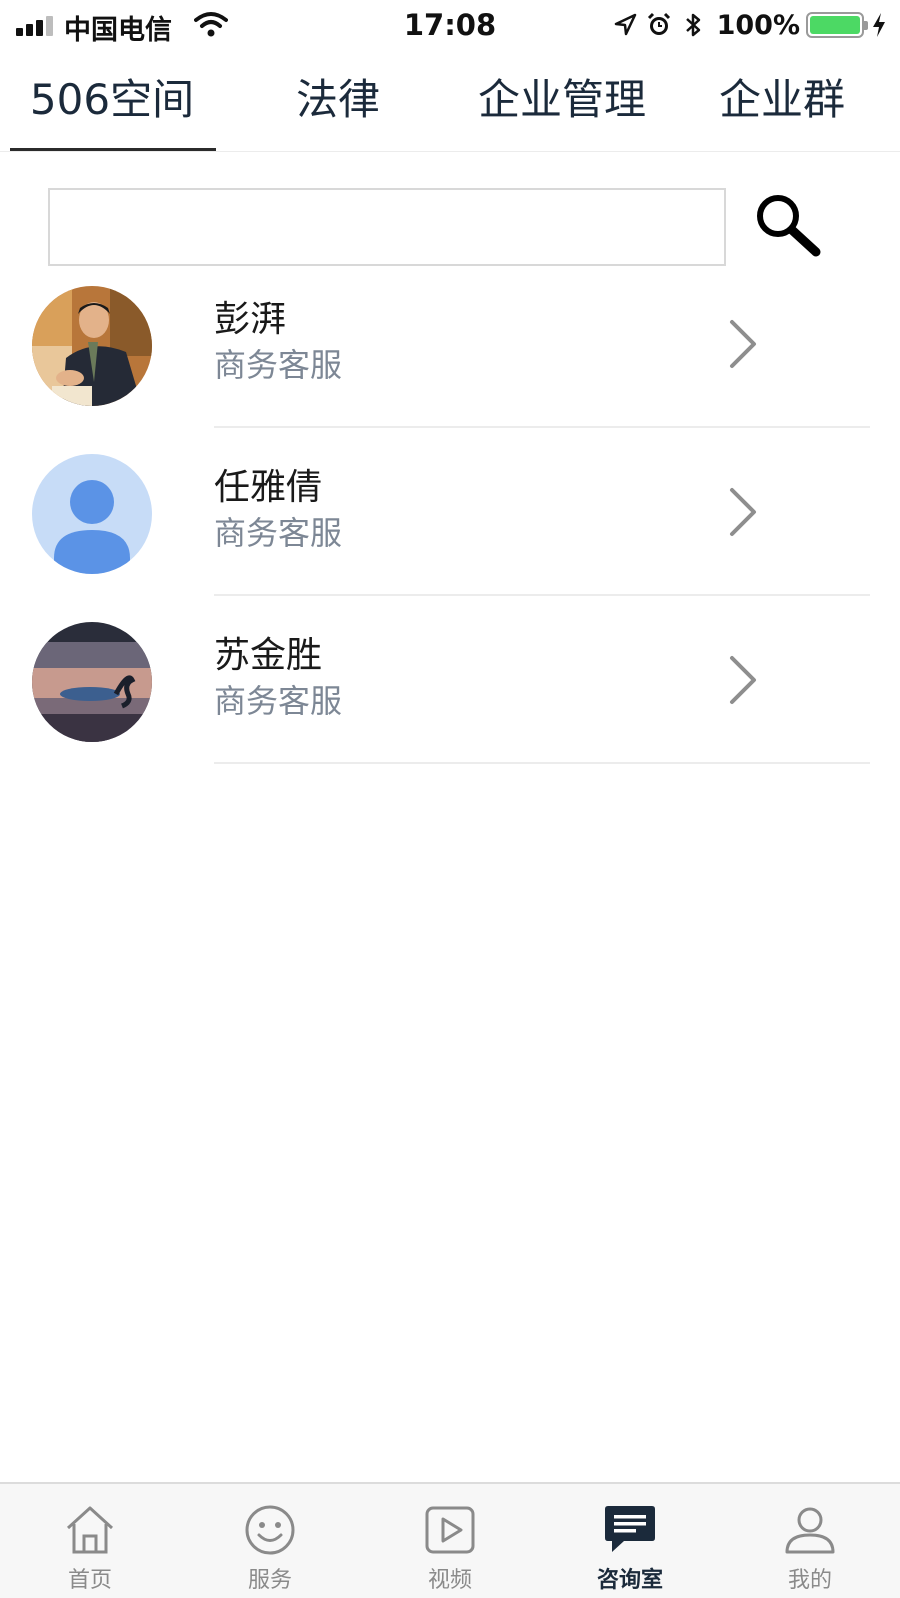  I want to click on battery-icon, so click(837, 25).